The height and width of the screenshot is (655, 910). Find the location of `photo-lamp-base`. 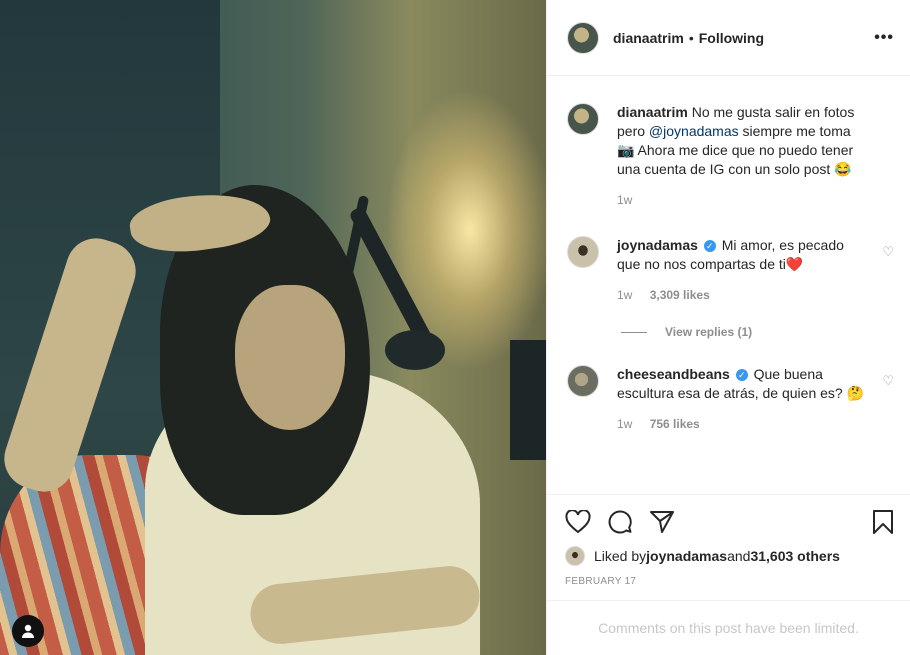

photo-lamp-base is located at coordinates (528, 400).